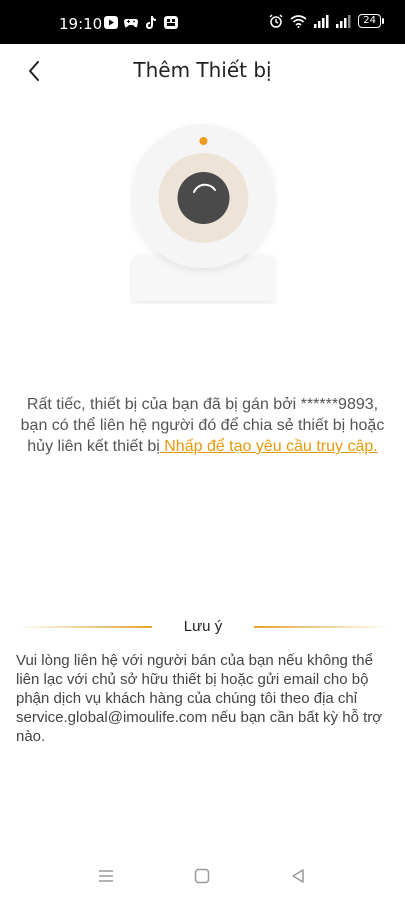 This screenshot has height=900, width=405. I want to click on home-button, so click(202, 876).